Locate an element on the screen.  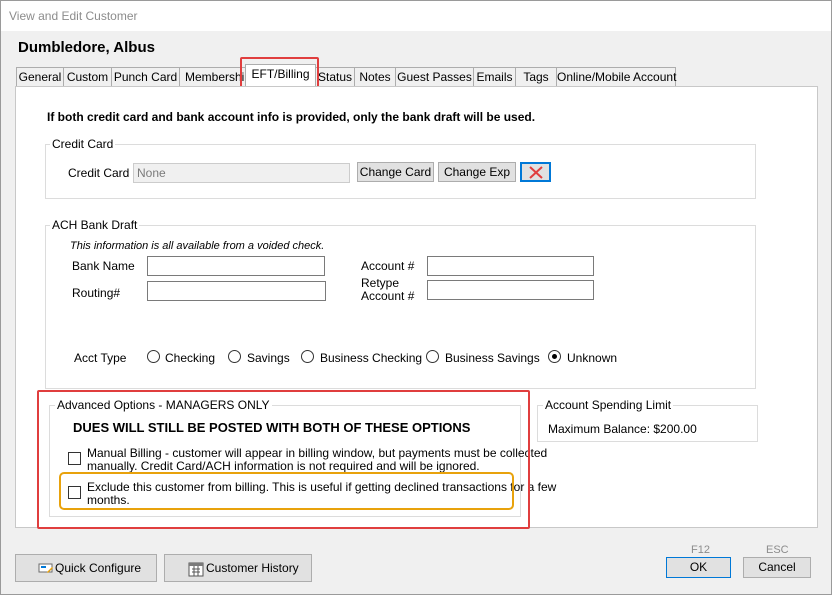
delete-x-icon is located at coordinates (536, 172).